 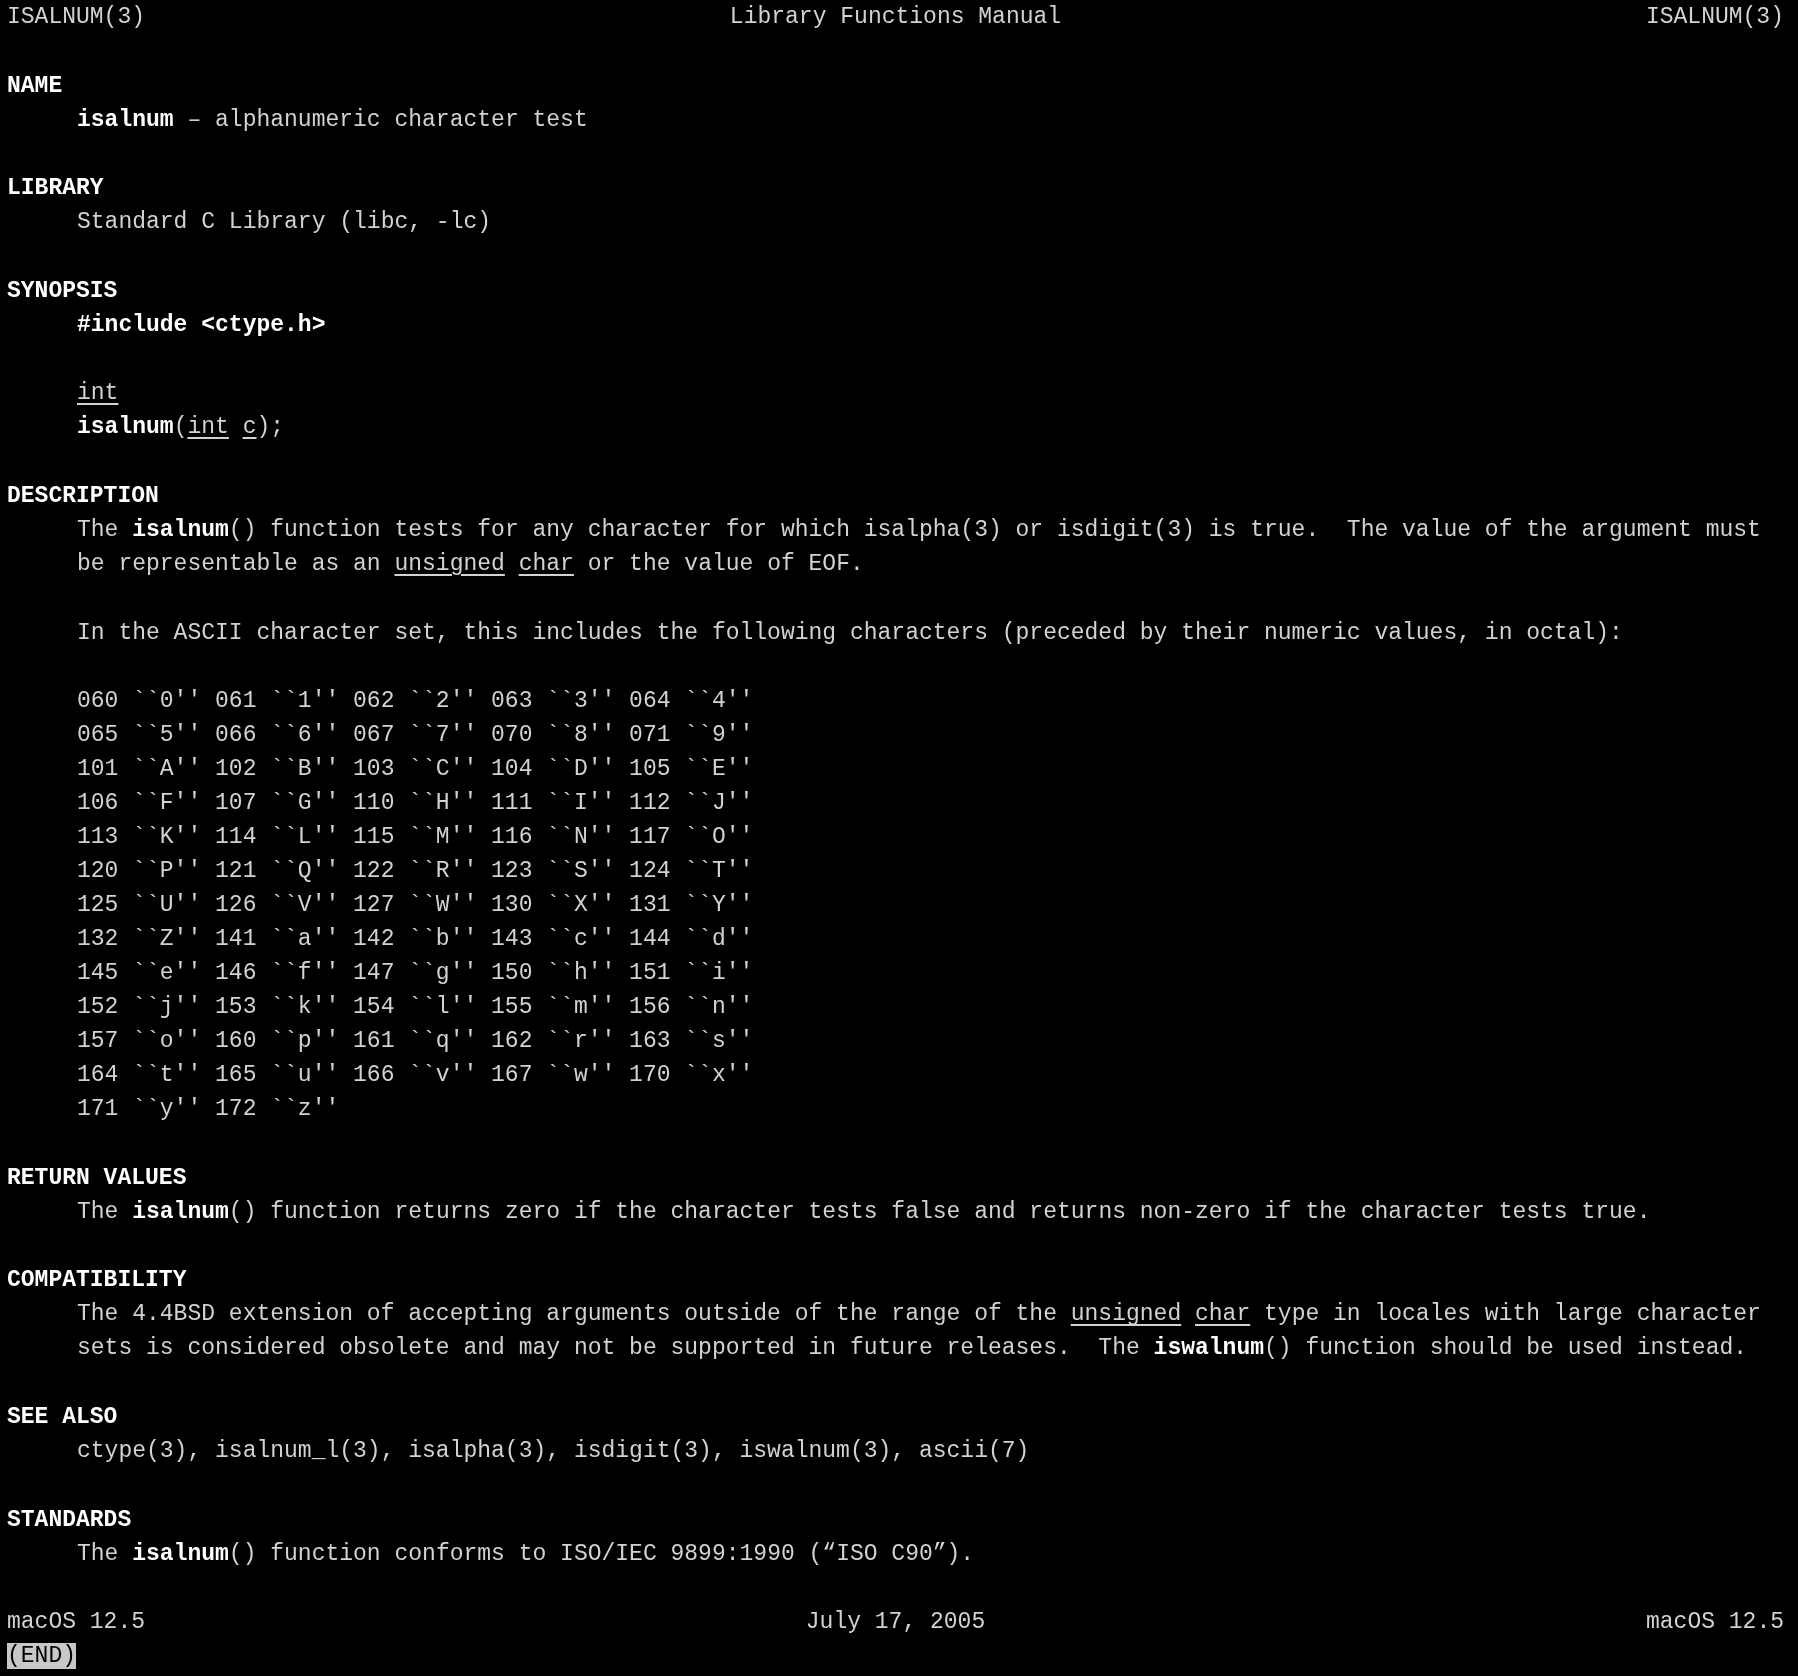 I want to click on text-line: 132 ``Z'' 141 ``a'' 142 ``b'' 143 ``c'' 144 ``d'', so click(x=415, y=939).